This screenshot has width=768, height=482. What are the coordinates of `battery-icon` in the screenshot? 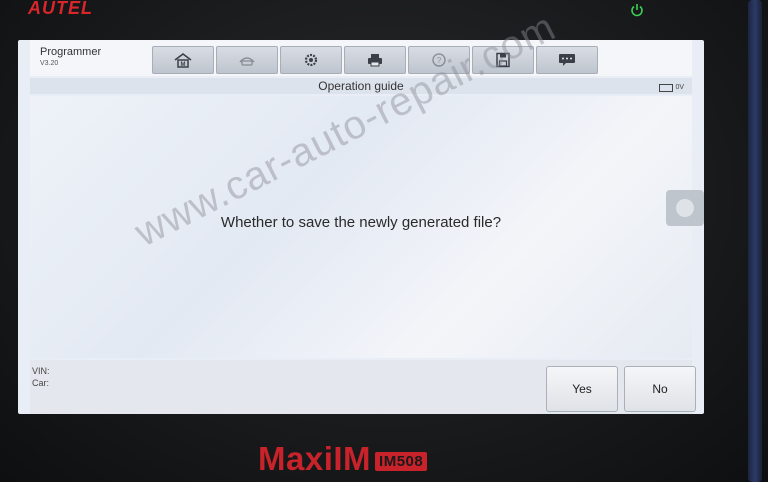 It's located at (666, 88).